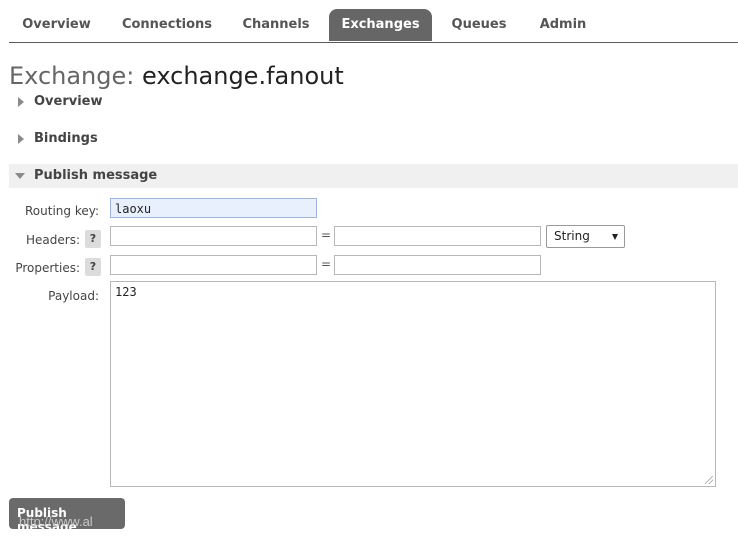  Describe the element at coordinates (479, 25) in the screenshot. I see `tab-queues: Queues` at that location.